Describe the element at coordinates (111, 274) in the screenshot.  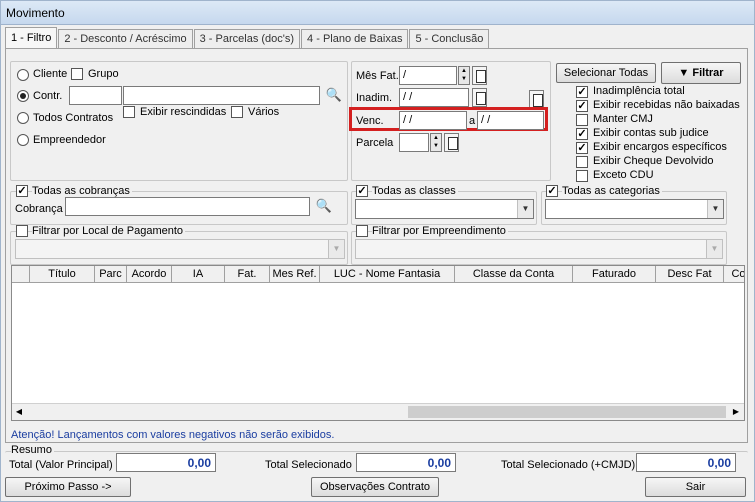
I see `grid-column-header: Parc` at that location.